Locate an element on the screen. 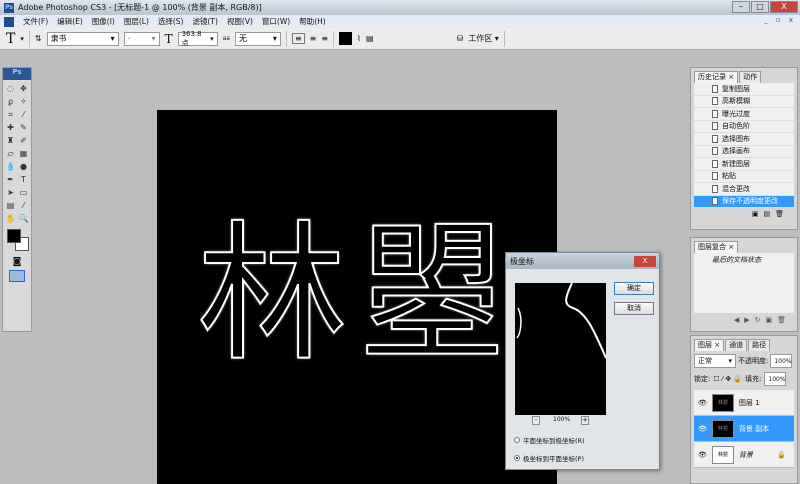 The height and width of the screenshot is (484, 800). text-orientation-icon: ⇅ is located at coordinates (38, 38).